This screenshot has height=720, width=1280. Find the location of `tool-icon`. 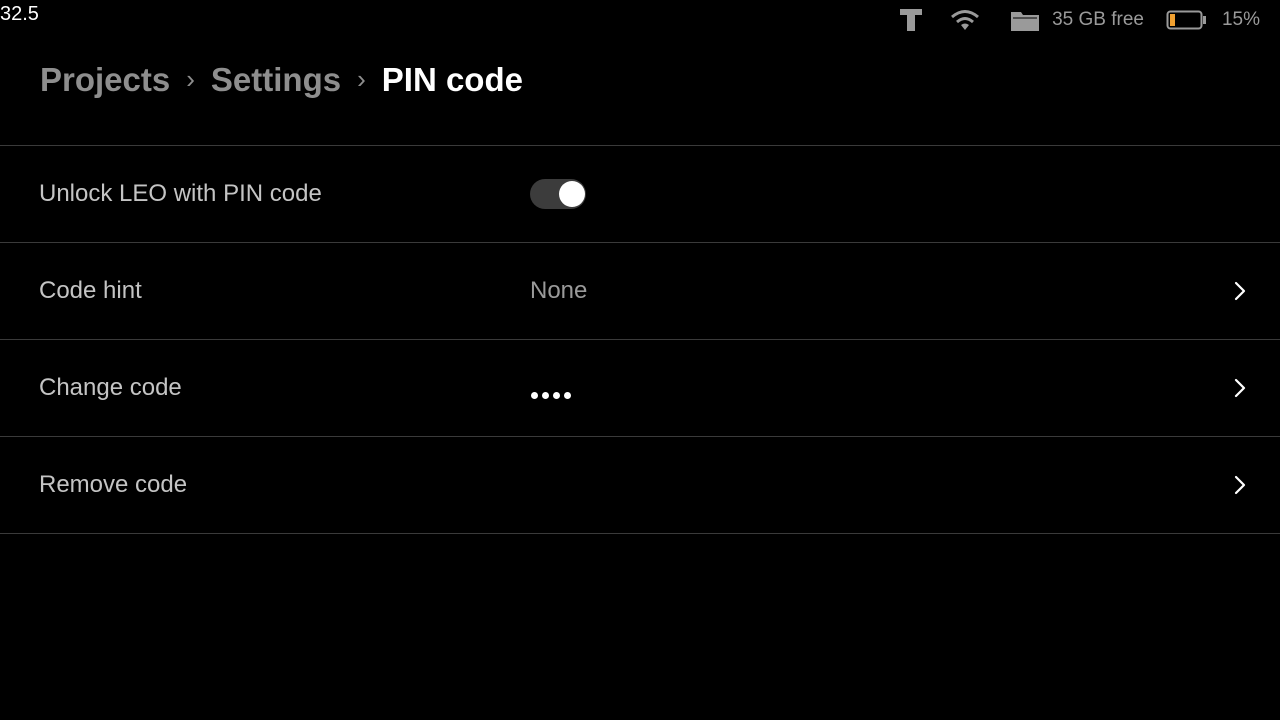

tool-icon is located at coordinates (911, 20).